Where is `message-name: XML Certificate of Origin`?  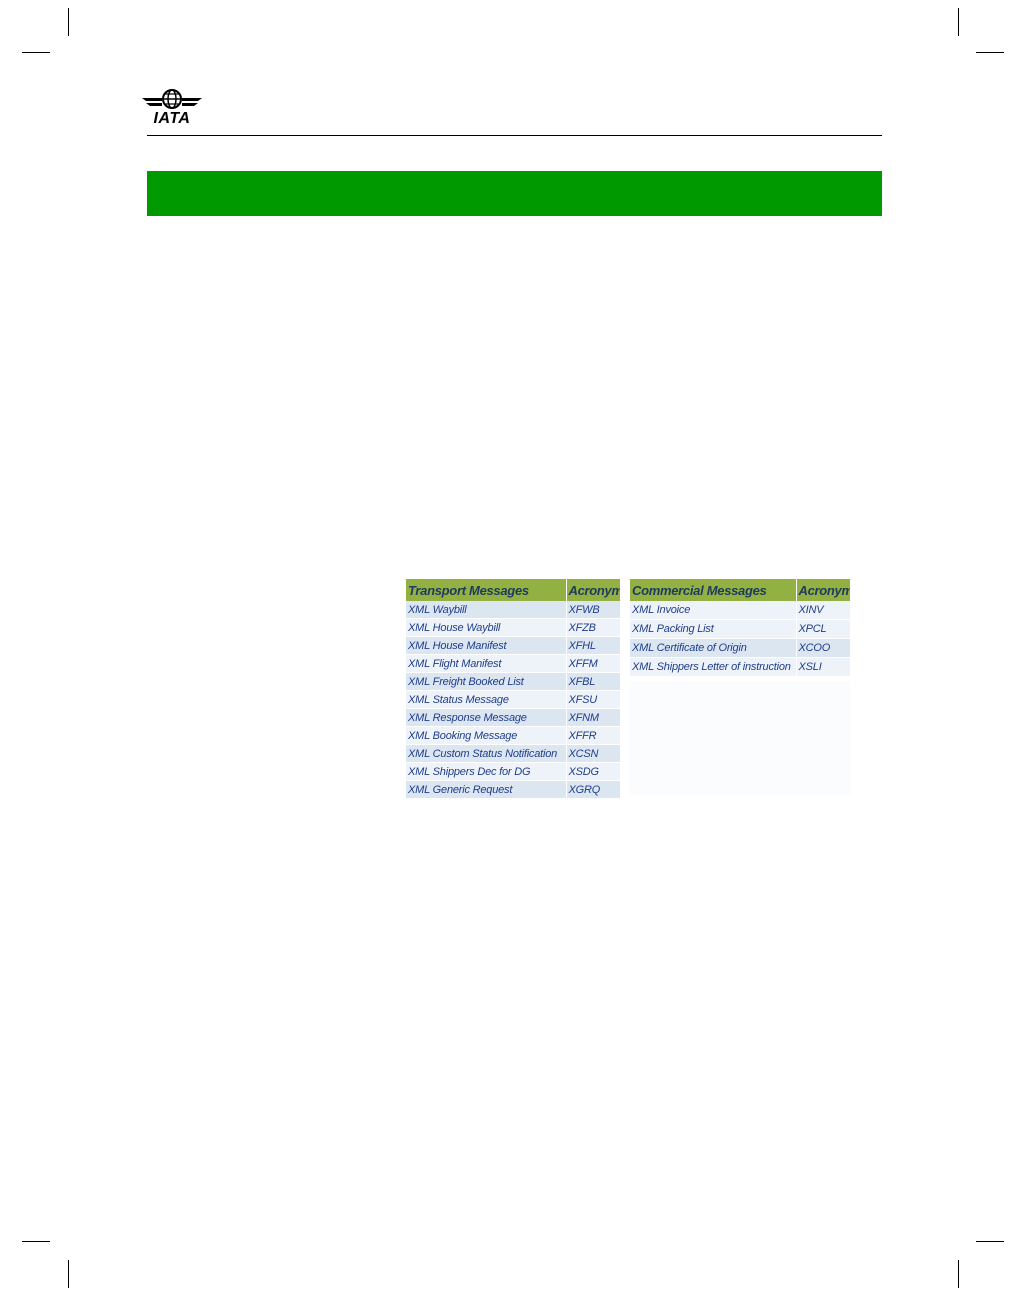
message-name: XML Certificate of Origin is located at coordinates (713, 648).